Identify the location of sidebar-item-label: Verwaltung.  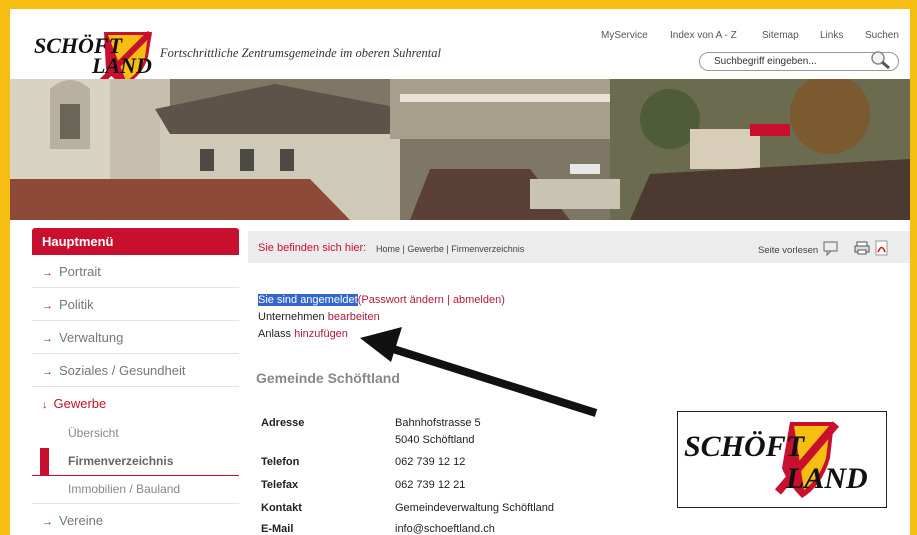
(91, 337).